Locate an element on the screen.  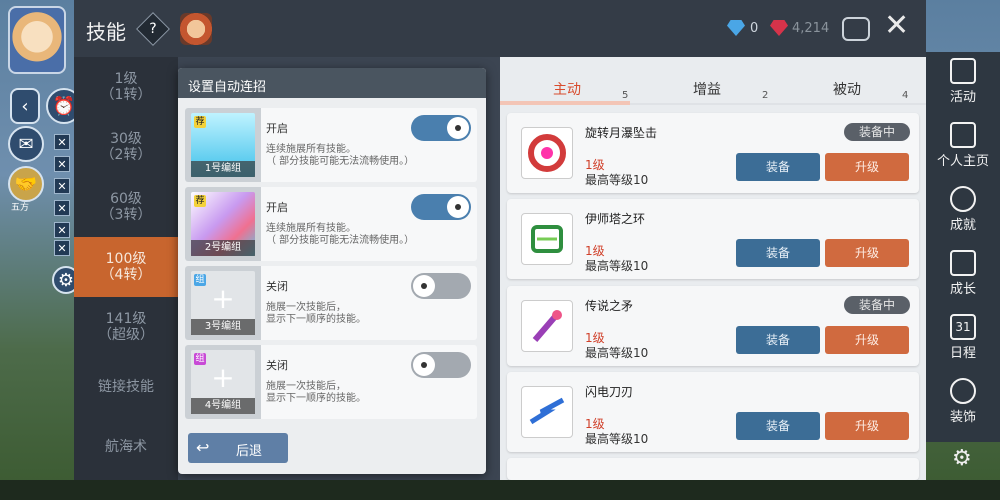
tab-passive: 被动 is located at coordinates (847, 89).